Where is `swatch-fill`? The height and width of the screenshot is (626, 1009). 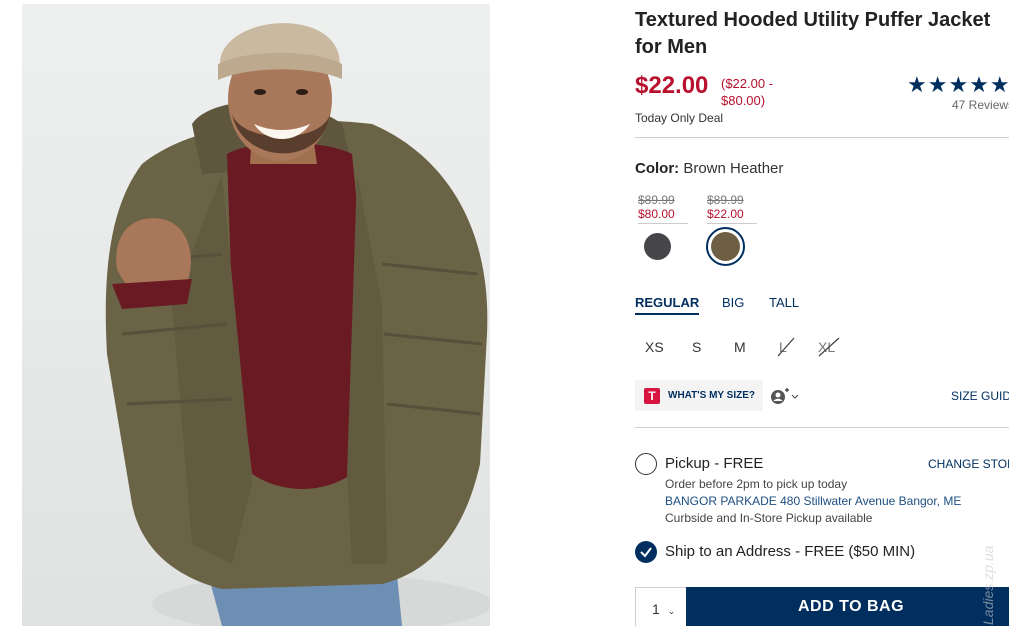
swatch-fill is located at coordinates (725, 246).